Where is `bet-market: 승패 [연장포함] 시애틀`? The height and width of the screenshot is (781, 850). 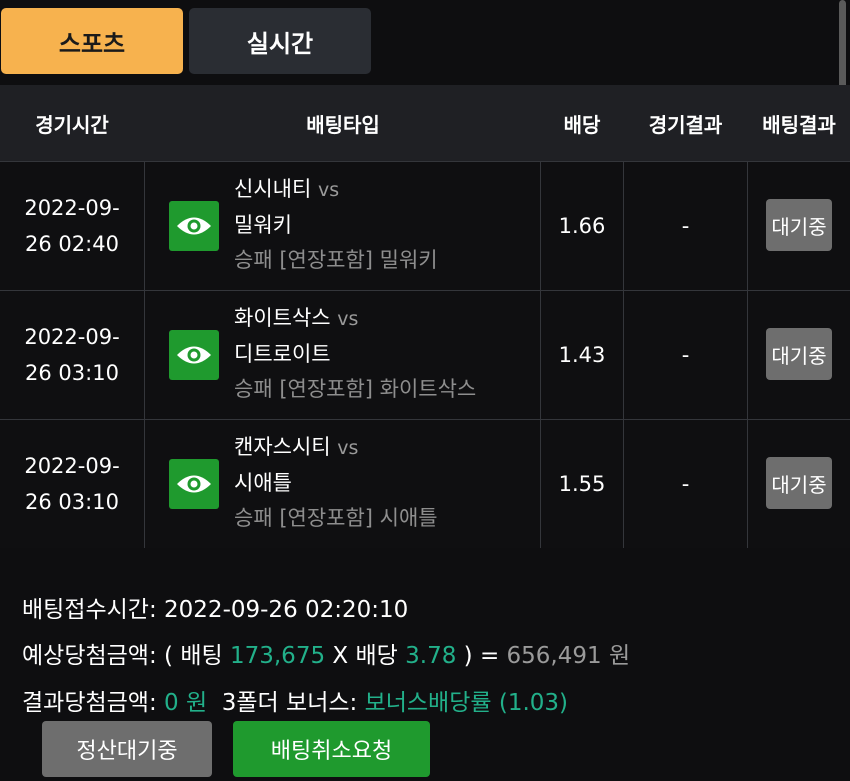
bet-market: 승패 [연장포함] 시애틀 is located at coordinates (336, 518).